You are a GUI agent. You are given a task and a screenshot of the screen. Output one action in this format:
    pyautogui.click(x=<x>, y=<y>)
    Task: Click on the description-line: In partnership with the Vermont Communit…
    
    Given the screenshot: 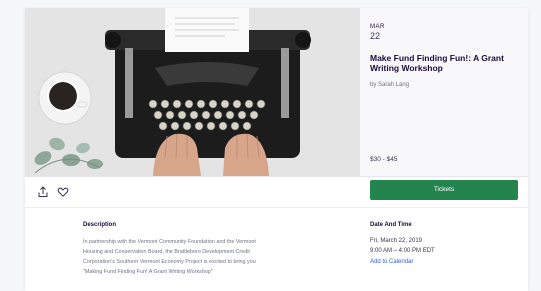 What is the action you would take?
    pyautogui.click(x=169, y=242)
    